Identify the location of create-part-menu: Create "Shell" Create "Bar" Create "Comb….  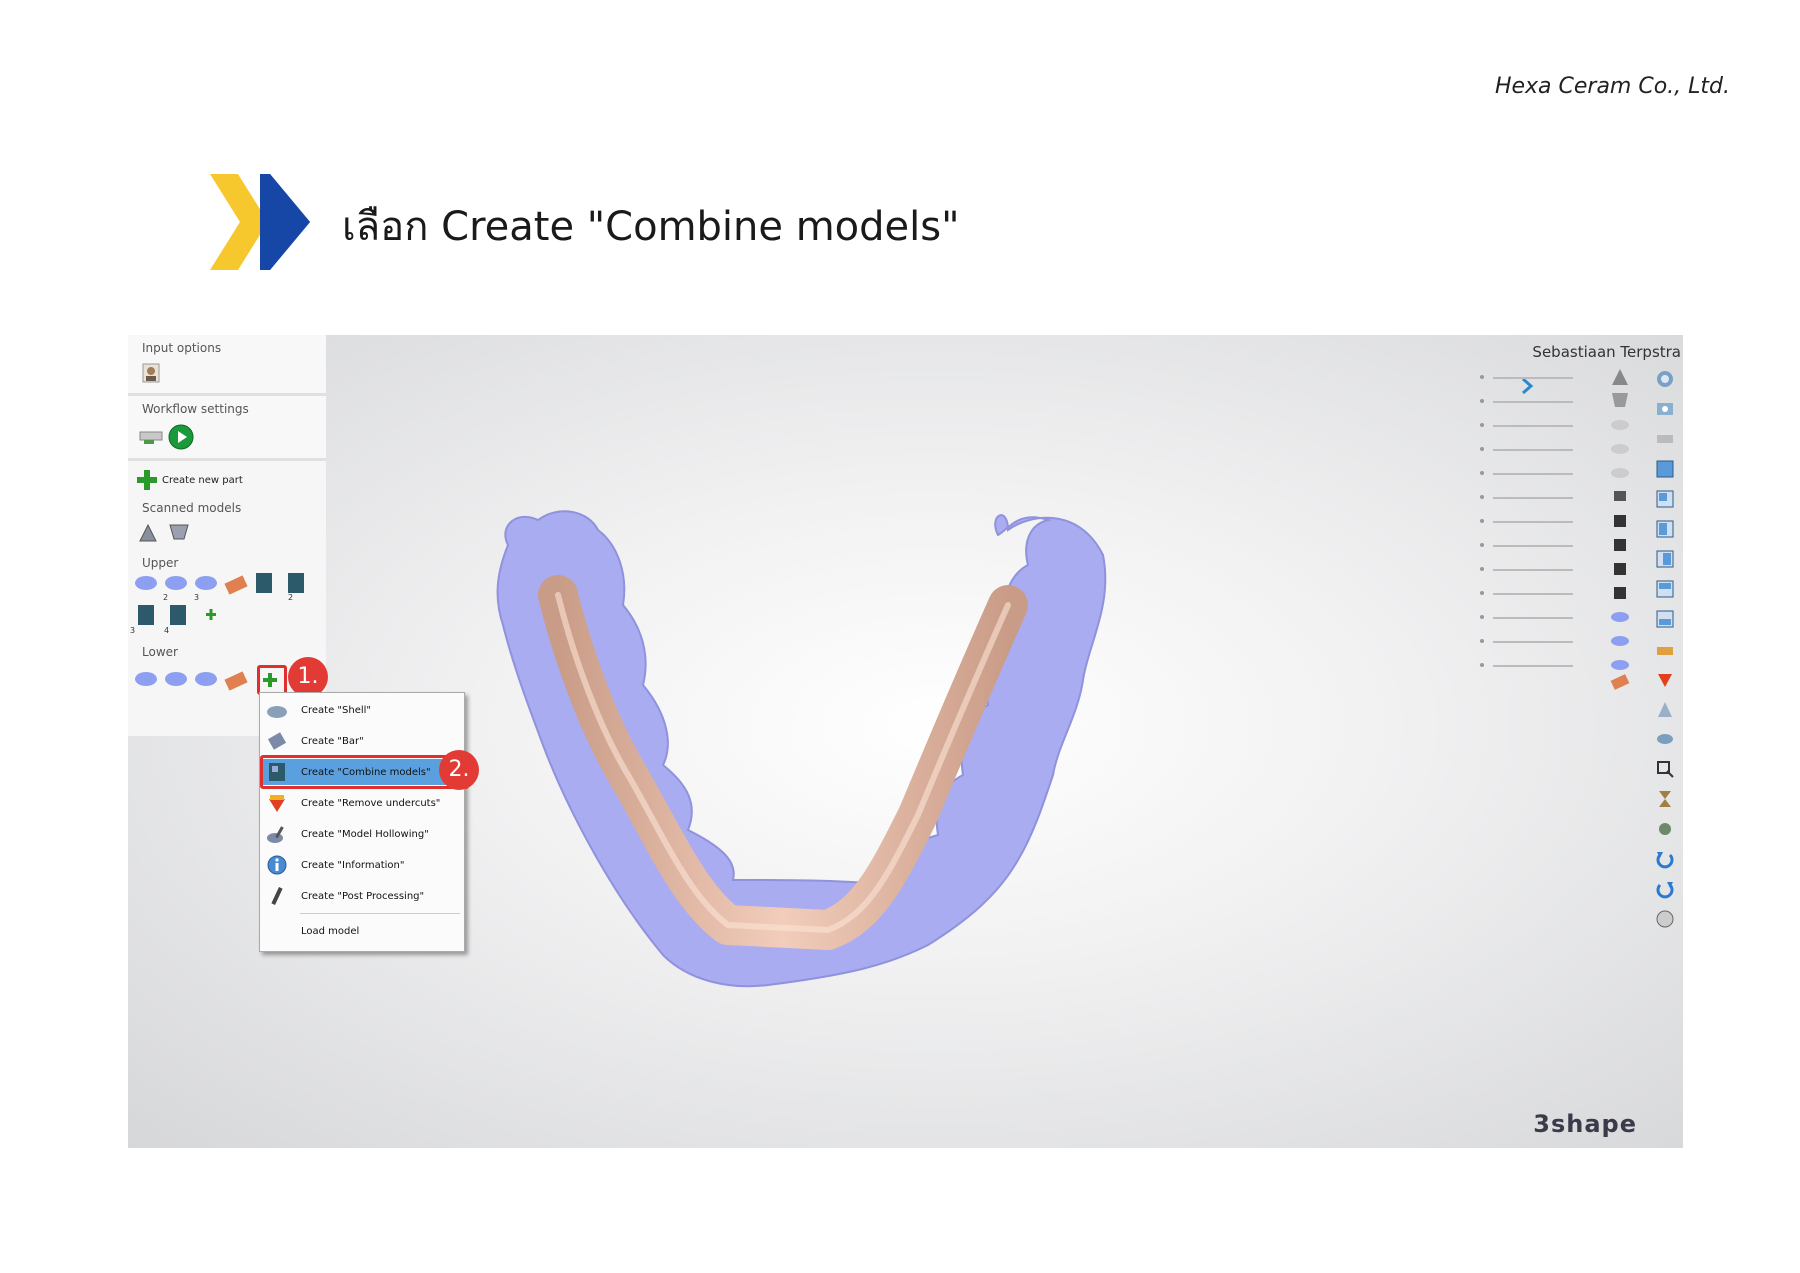
(362, 822).